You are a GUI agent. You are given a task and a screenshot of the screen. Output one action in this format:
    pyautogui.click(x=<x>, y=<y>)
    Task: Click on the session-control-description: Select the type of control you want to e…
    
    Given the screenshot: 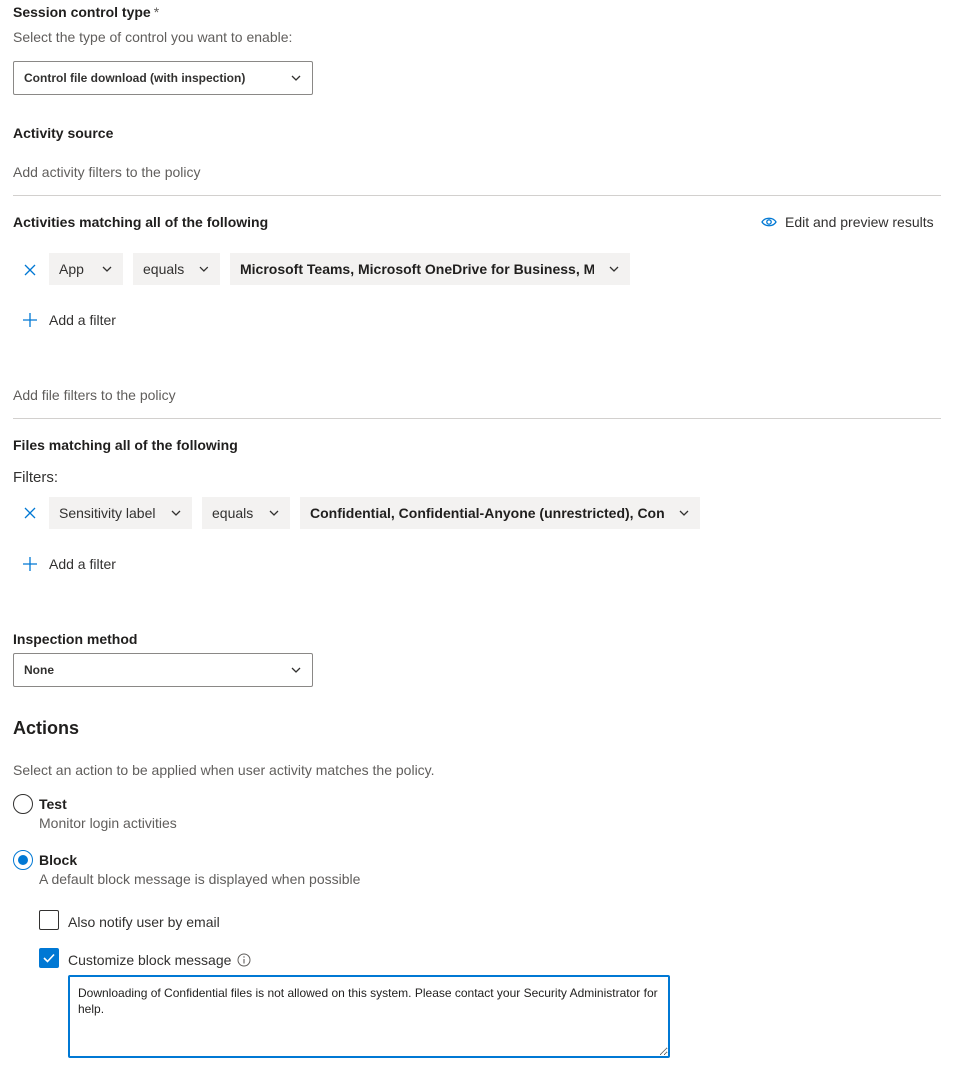 What is the action you would take?
    pyautogui.click(x=153, y=37)
    